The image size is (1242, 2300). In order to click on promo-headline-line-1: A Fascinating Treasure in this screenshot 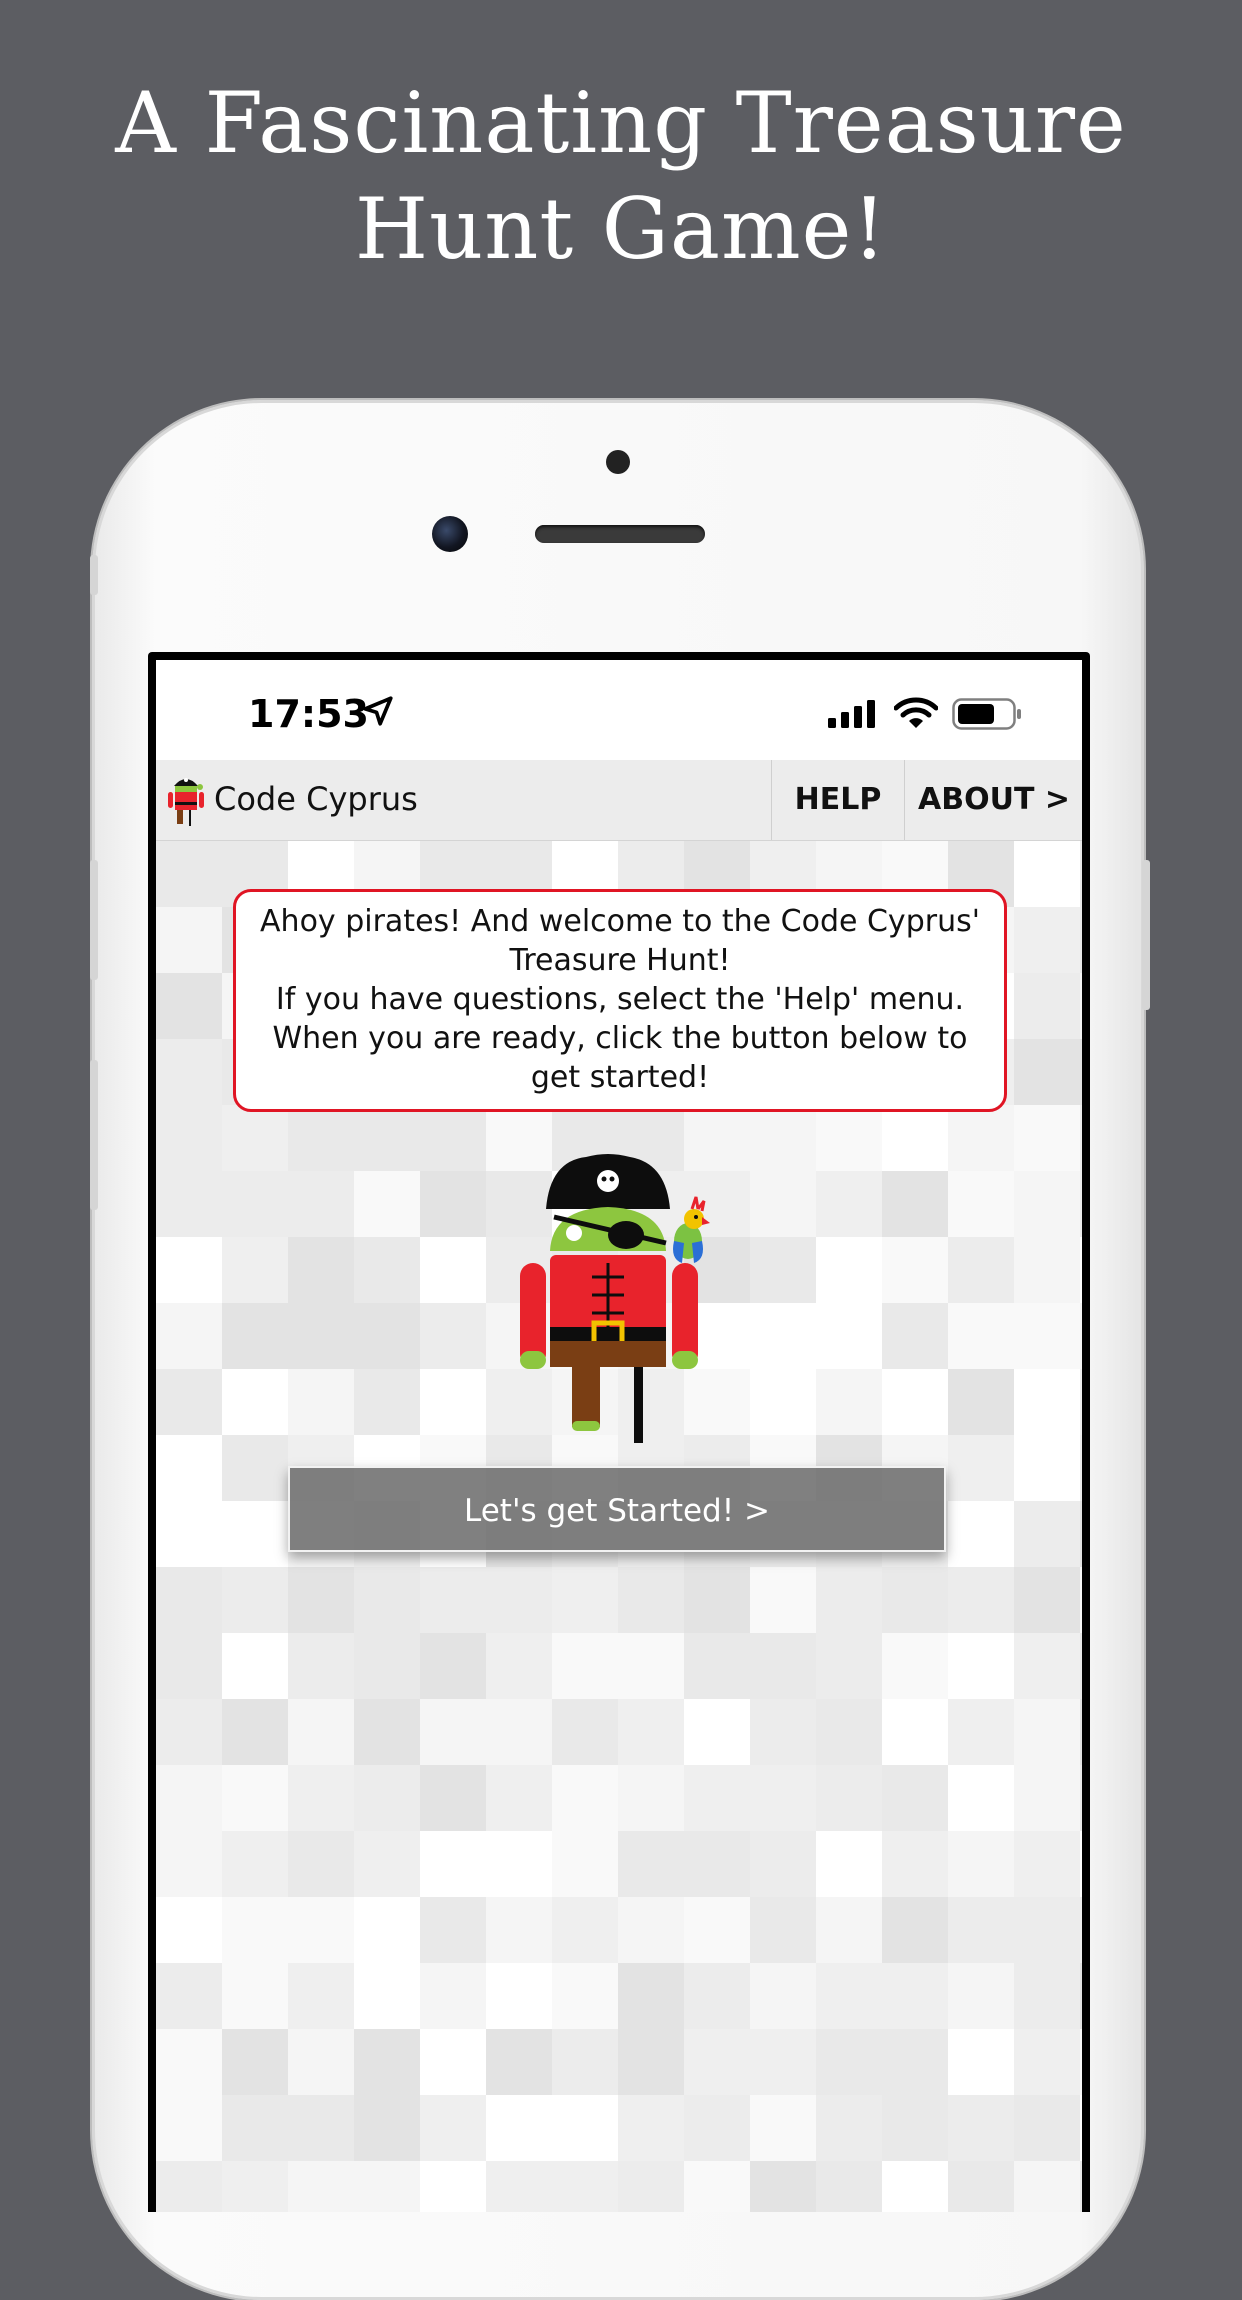, I will do `click(621, 123)`.